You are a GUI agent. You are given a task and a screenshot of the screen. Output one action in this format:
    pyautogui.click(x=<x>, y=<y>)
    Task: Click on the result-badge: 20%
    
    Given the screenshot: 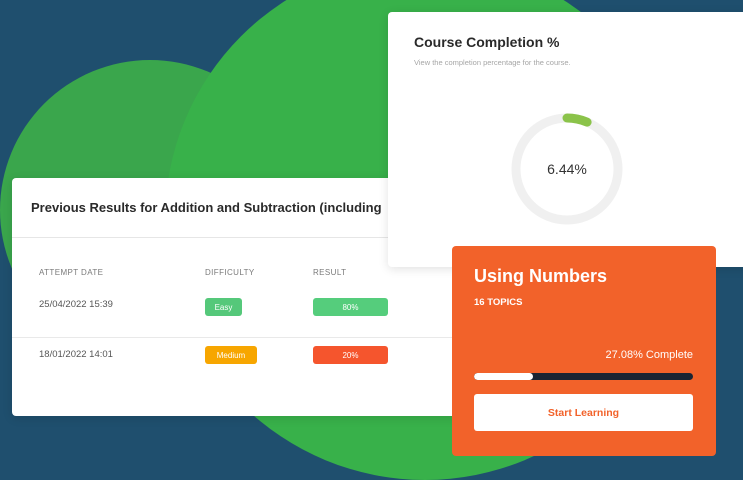 What is the action you would take?
    pyautogui.click(x=350, y=355)
    